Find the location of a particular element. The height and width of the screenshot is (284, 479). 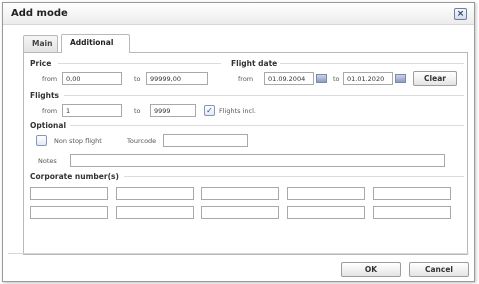

price-to-label: to is located at coordinates (137, 79).